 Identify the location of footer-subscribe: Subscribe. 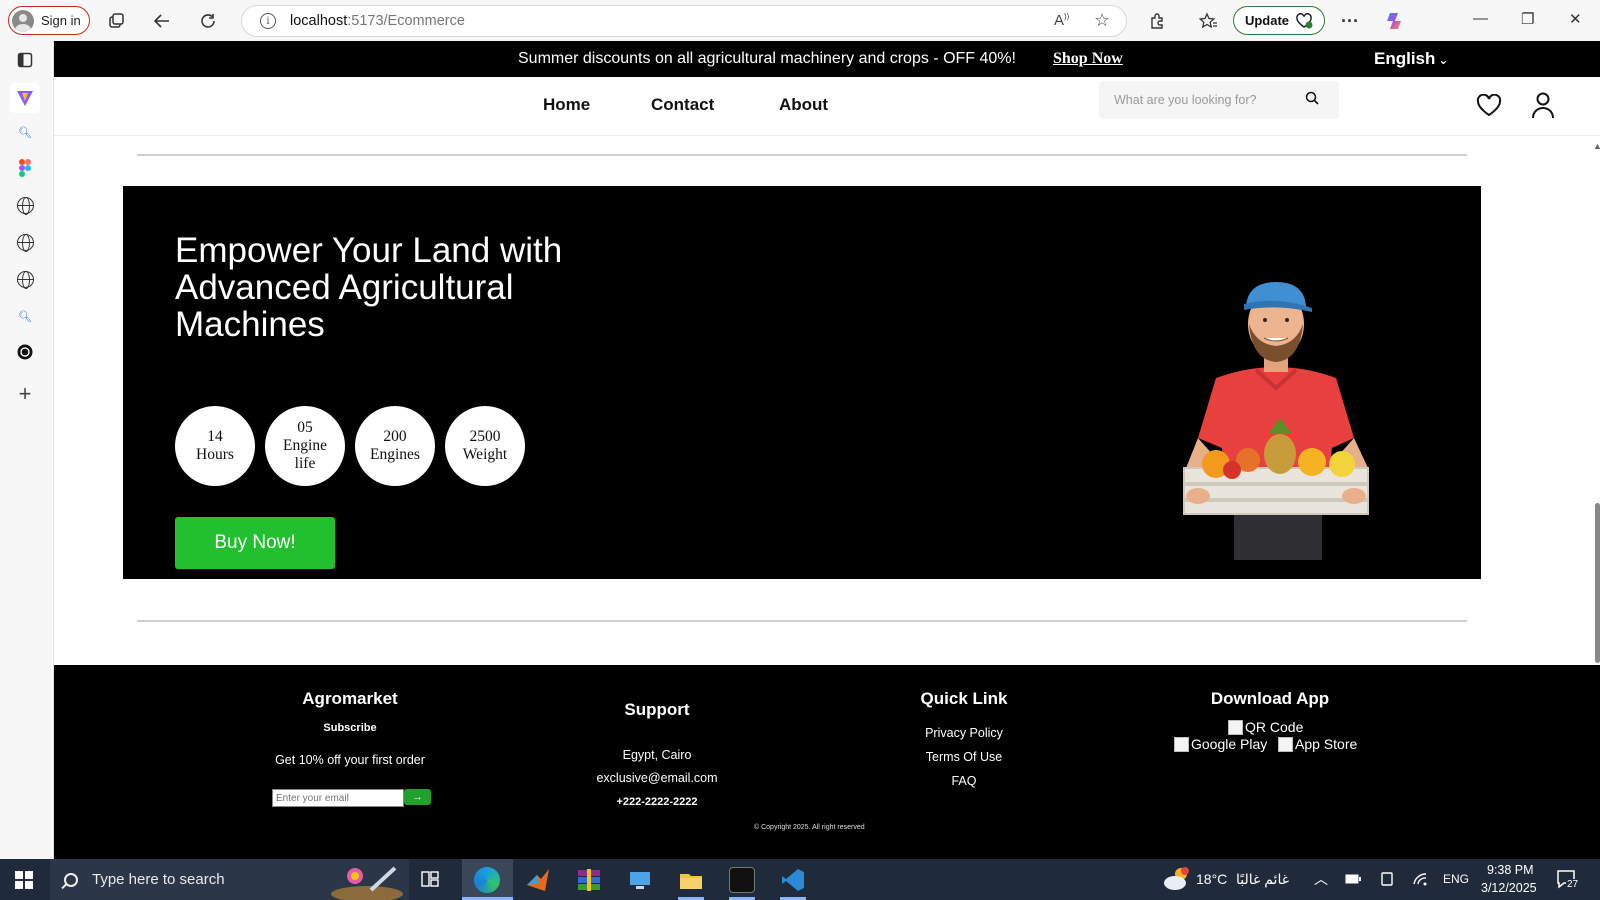
(350, 728).